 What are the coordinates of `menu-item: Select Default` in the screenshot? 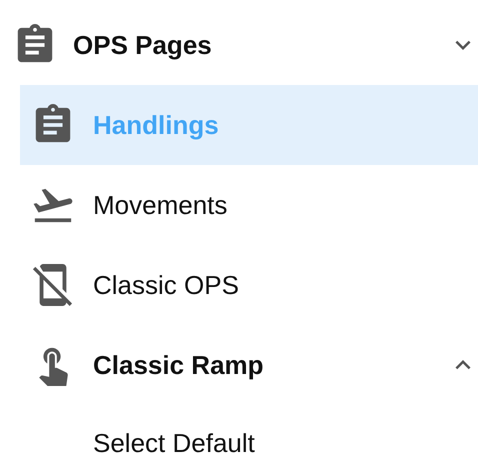 It's located at (249, 438).